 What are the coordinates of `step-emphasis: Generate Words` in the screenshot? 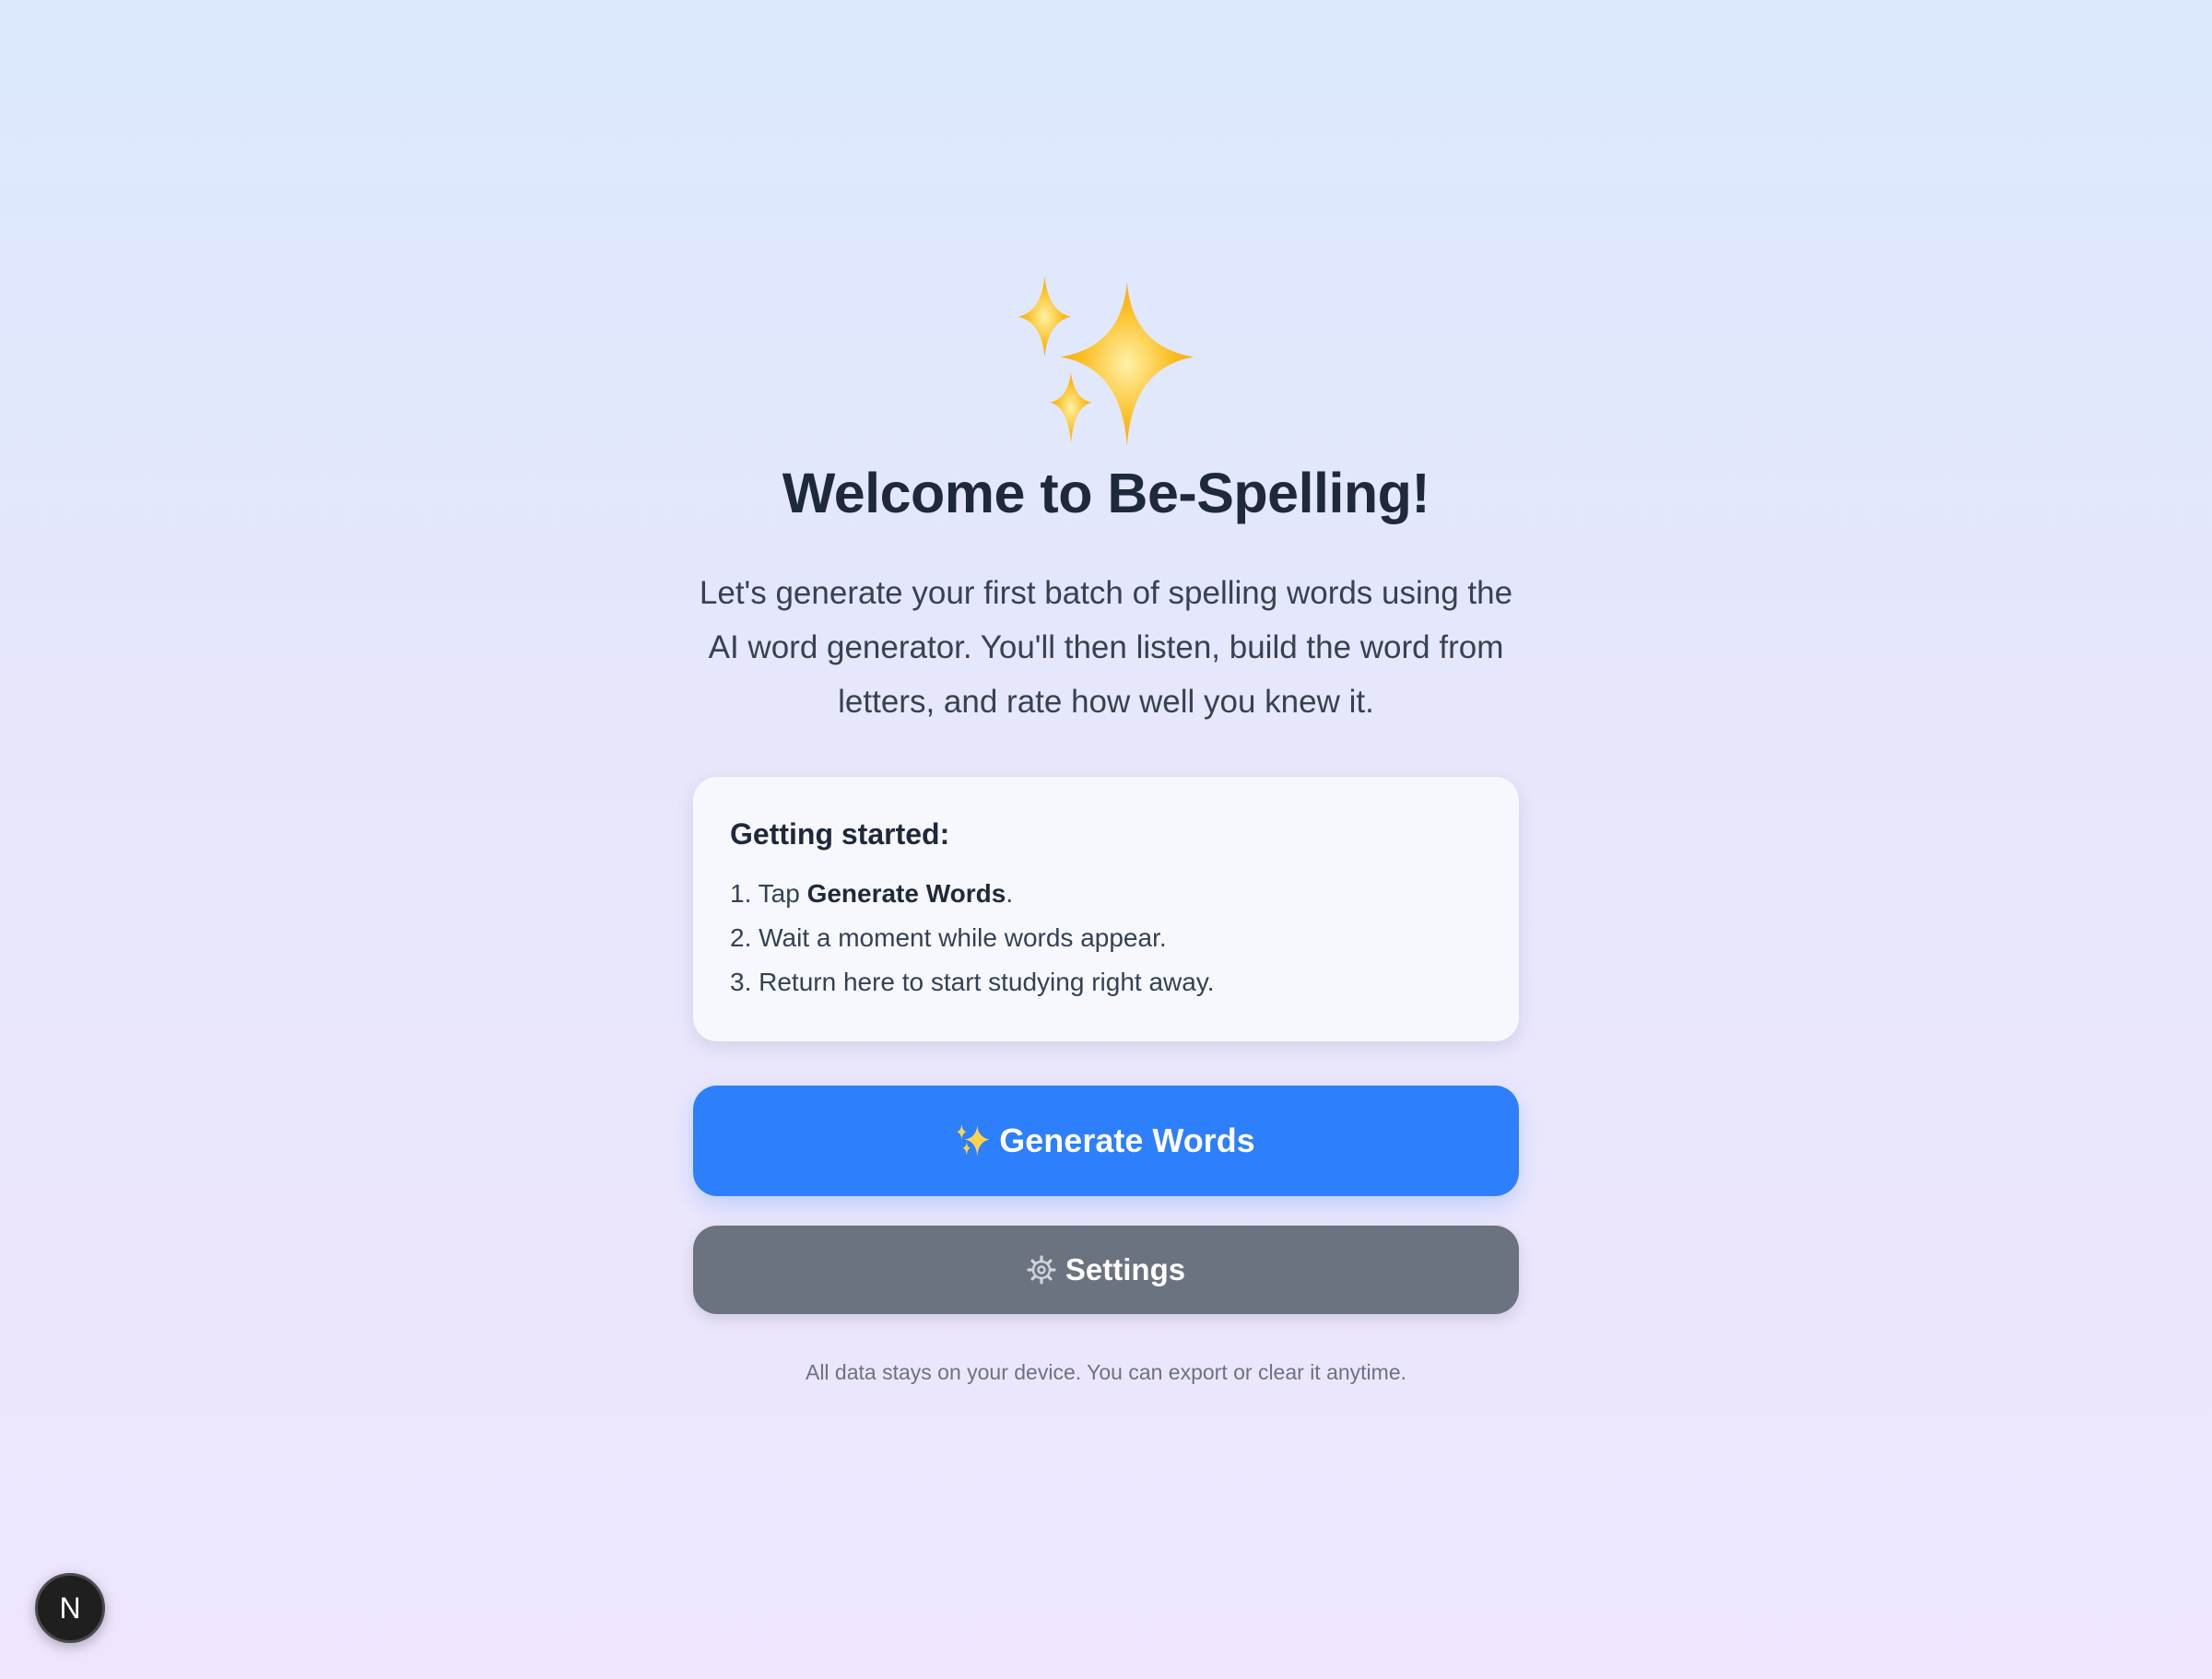 It's located at (906, 894).